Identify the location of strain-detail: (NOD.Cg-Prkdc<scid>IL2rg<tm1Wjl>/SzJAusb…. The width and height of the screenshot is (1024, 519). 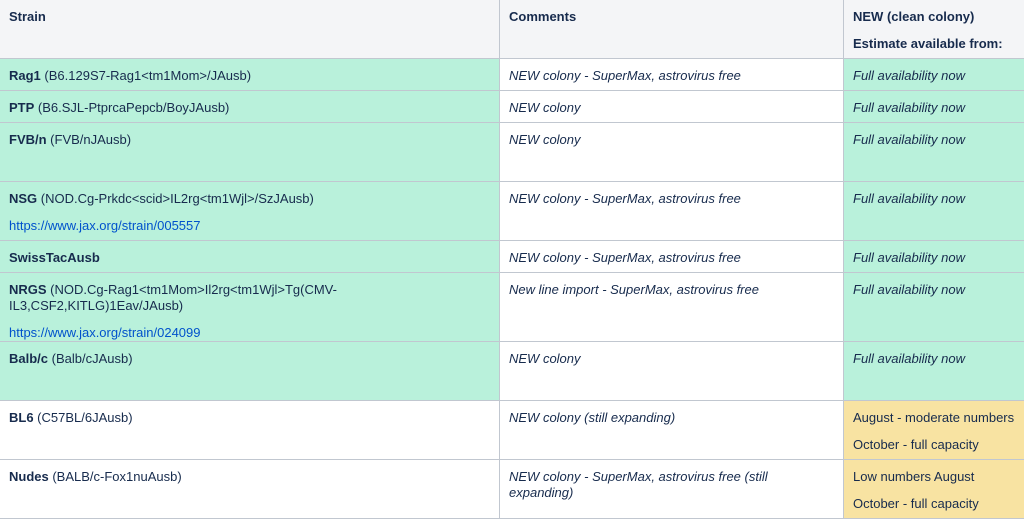
(175, 198).